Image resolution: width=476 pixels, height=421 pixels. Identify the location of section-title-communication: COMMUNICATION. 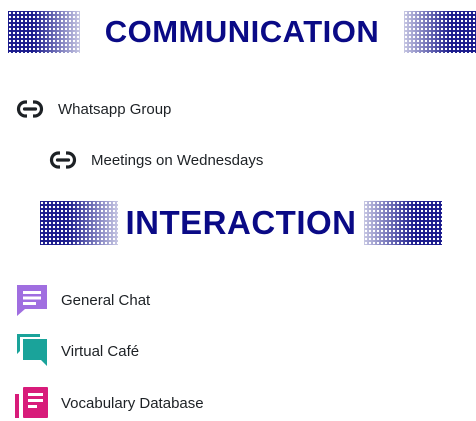
(242, 31).